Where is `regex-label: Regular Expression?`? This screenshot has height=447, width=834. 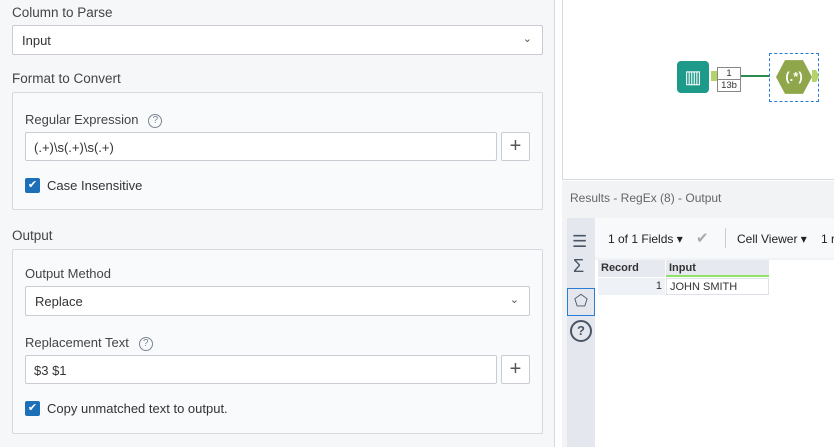
regex-label: Regular Expression? is located at coordinates (94, 120).